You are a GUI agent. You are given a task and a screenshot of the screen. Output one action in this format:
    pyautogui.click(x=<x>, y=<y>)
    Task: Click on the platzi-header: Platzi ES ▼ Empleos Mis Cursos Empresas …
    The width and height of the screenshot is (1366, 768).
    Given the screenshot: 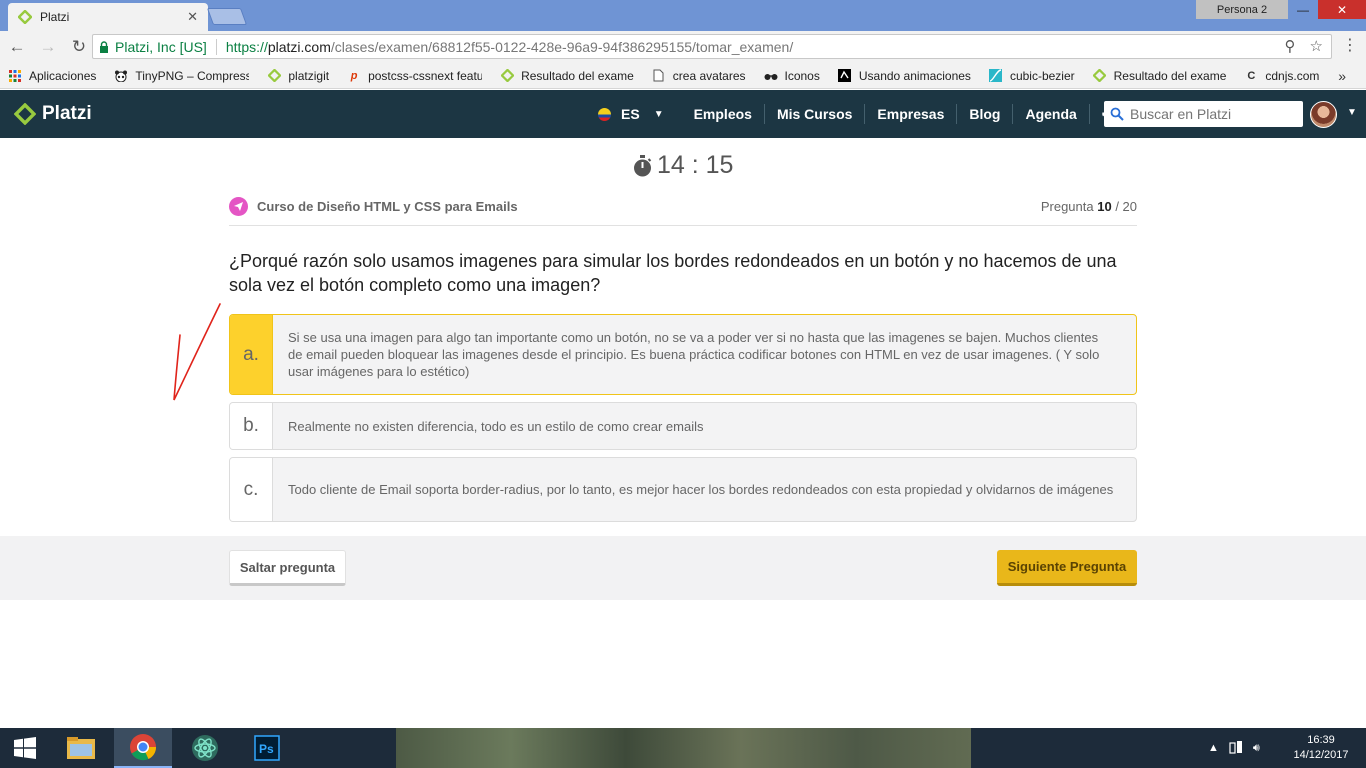 What is the action you would take?
    pyautogui.click(x=683, y=114)
    